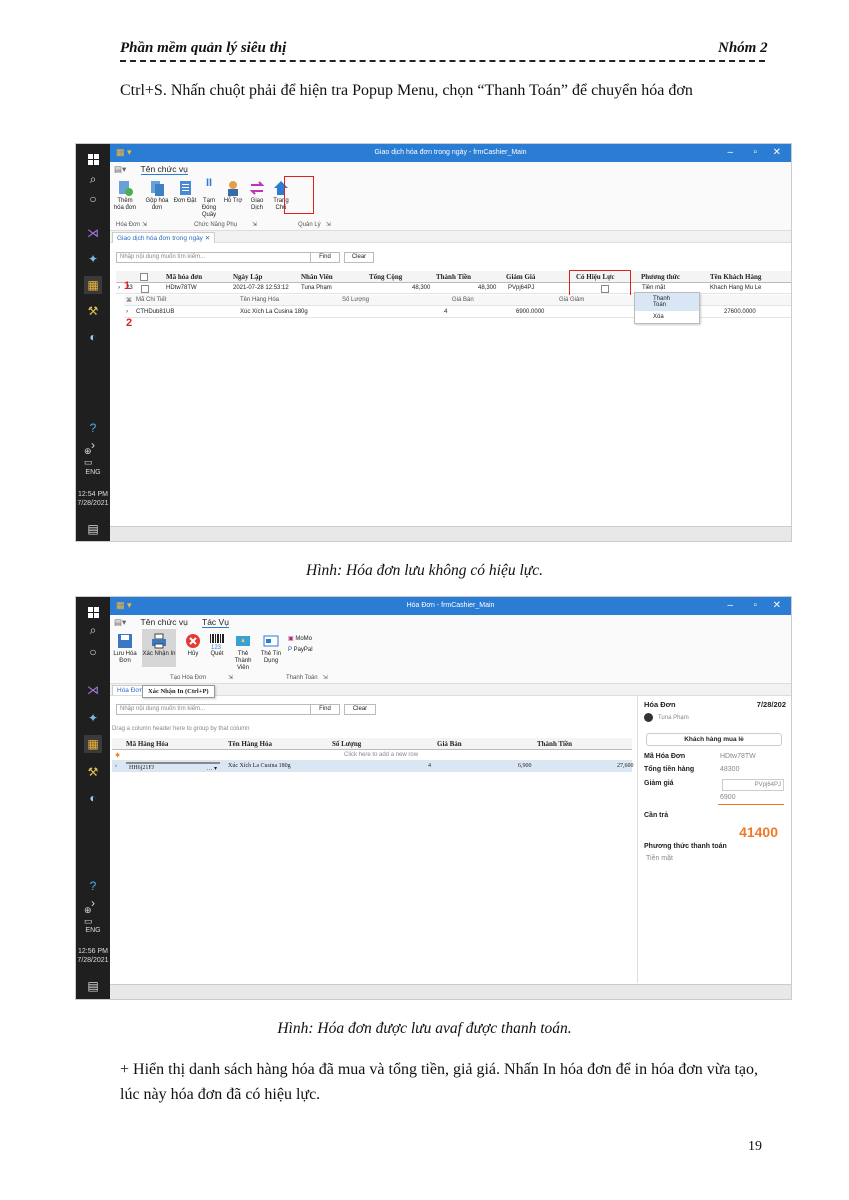 This screenshot has width=849, height=1200. Describe the element at coordinates (257, 196) in the screenshot. I see `transaction-button: Giao Dịch` at that location.